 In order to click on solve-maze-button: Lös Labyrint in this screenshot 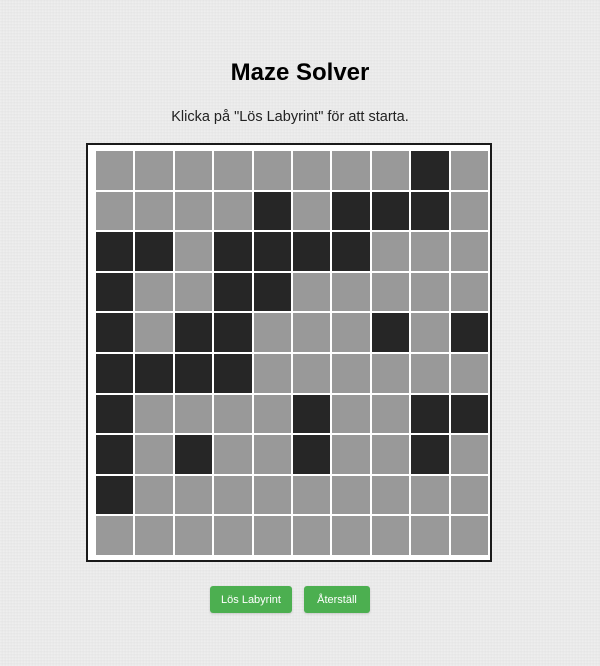, I will do `click(251, 599)`.